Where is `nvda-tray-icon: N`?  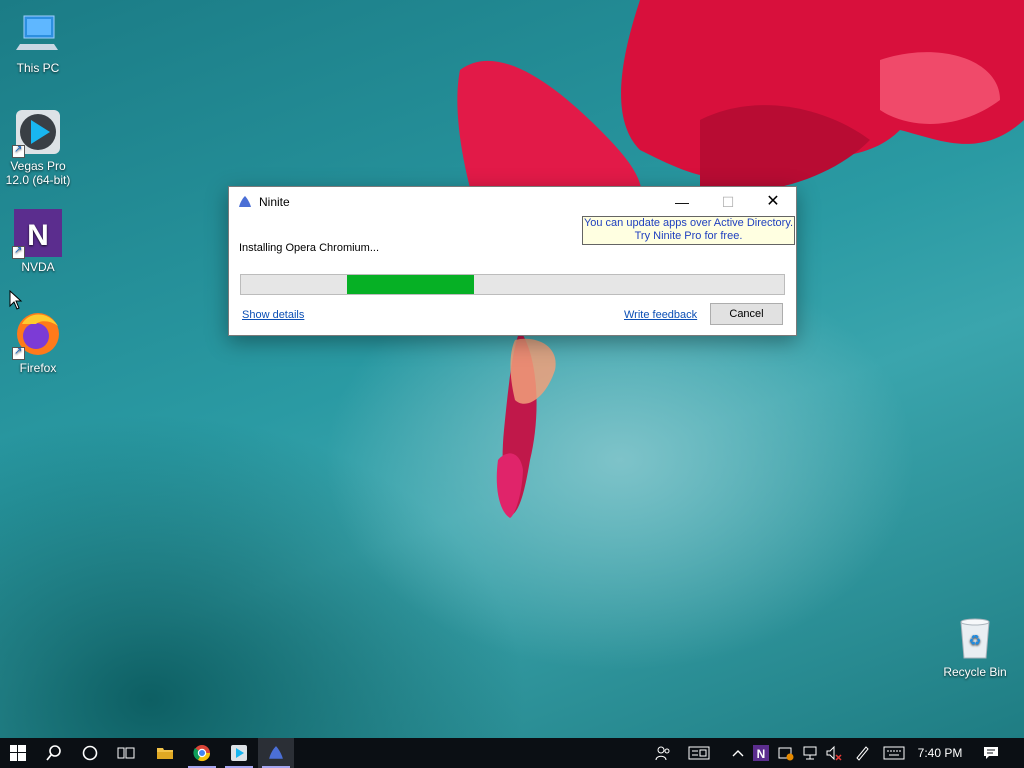 nvda-tray-icon: N is located at coordinates (761, 753).